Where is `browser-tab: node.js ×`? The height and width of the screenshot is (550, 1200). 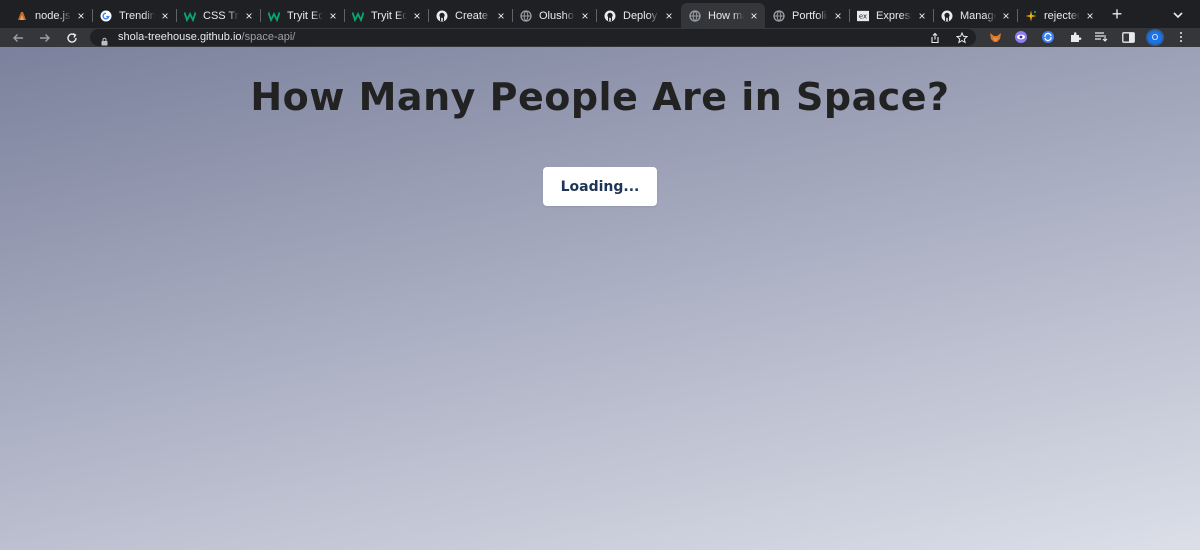
browser-tab: node.js × is located at coordinates (48, 15).